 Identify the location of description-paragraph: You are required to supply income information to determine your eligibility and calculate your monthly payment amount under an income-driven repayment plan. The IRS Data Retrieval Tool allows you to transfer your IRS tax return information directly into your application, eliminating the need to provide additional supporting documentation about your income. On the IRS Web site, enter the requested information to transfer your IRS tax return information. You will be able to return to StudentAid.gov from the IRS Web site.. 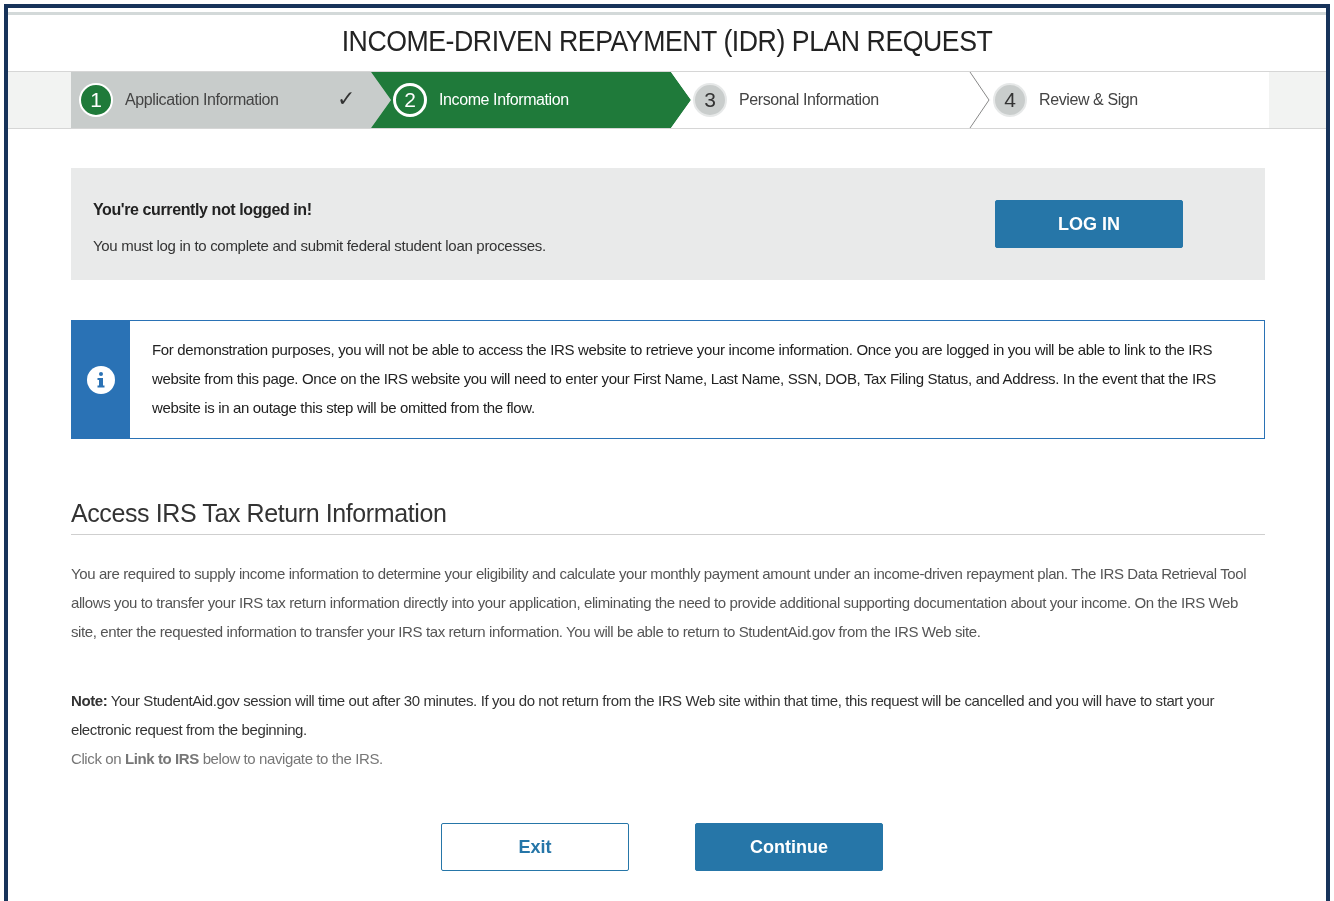
(659, 603).